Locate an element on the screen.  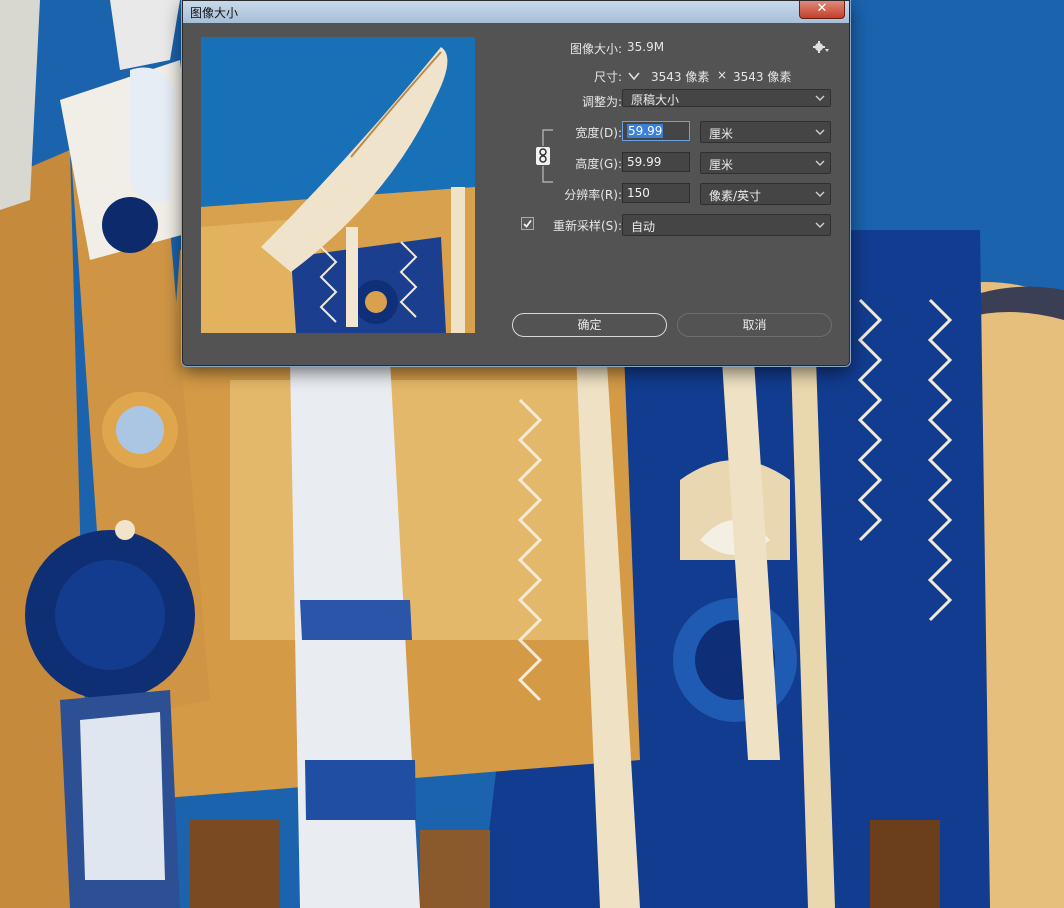
resample-dropdown: 自动 is located at coordinates (726, 225).